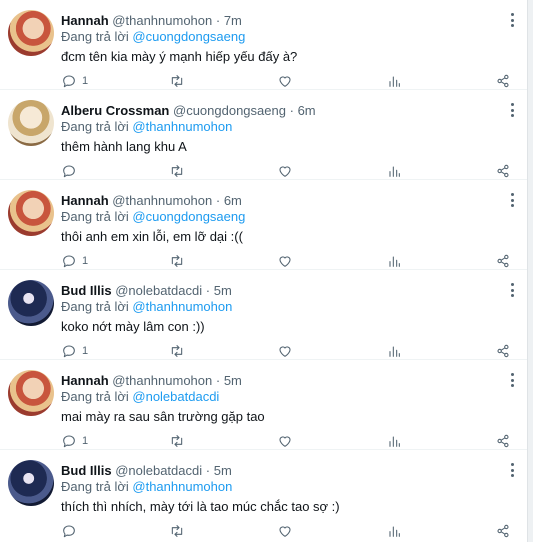  What do you see at coordinates (152, 236) in the screenshot?
I see `tweet-text: thôi anh em xin lỗi, em lỡ dại :((` at bounding box center [152, 236].